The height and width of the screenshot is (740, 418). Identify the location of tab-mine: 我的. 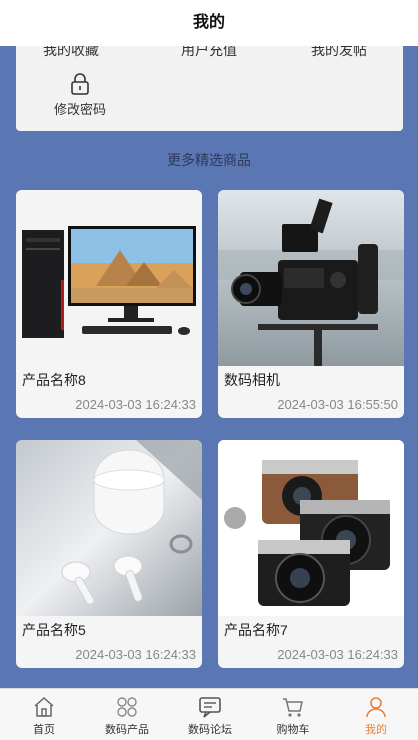
(376, 714).